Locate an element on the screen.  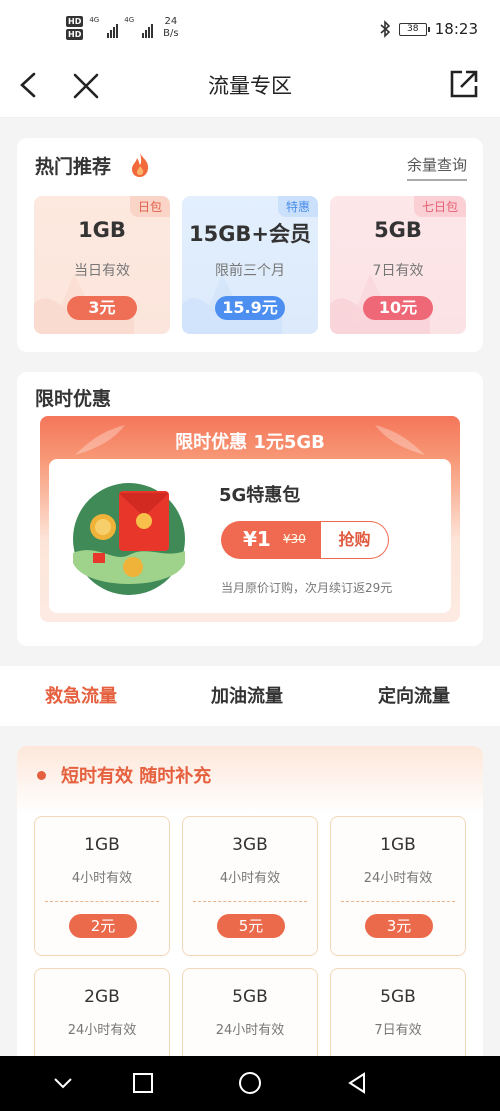
tile-validity: 7日有效 is located at coordinates (398, 1030).